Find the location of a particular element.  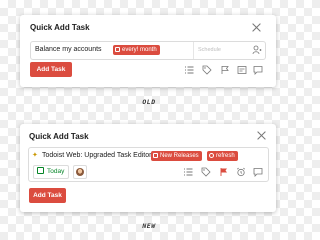

sparkle-icon: ✦ is located at coordinates (35, 155).